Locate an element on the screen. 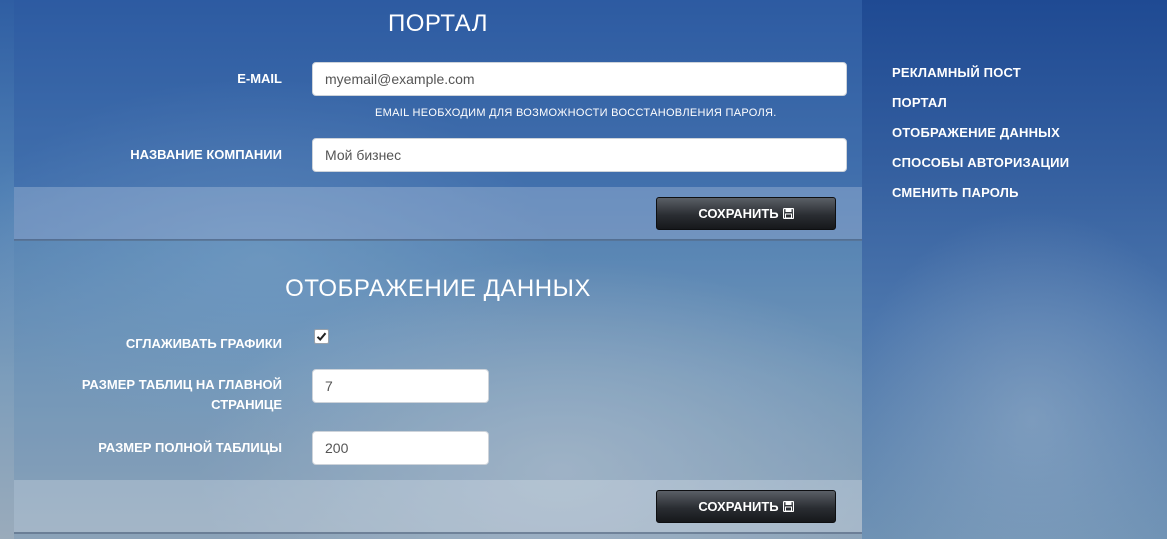  smooth-charts-checkbox is located at coordinates (321, 336).